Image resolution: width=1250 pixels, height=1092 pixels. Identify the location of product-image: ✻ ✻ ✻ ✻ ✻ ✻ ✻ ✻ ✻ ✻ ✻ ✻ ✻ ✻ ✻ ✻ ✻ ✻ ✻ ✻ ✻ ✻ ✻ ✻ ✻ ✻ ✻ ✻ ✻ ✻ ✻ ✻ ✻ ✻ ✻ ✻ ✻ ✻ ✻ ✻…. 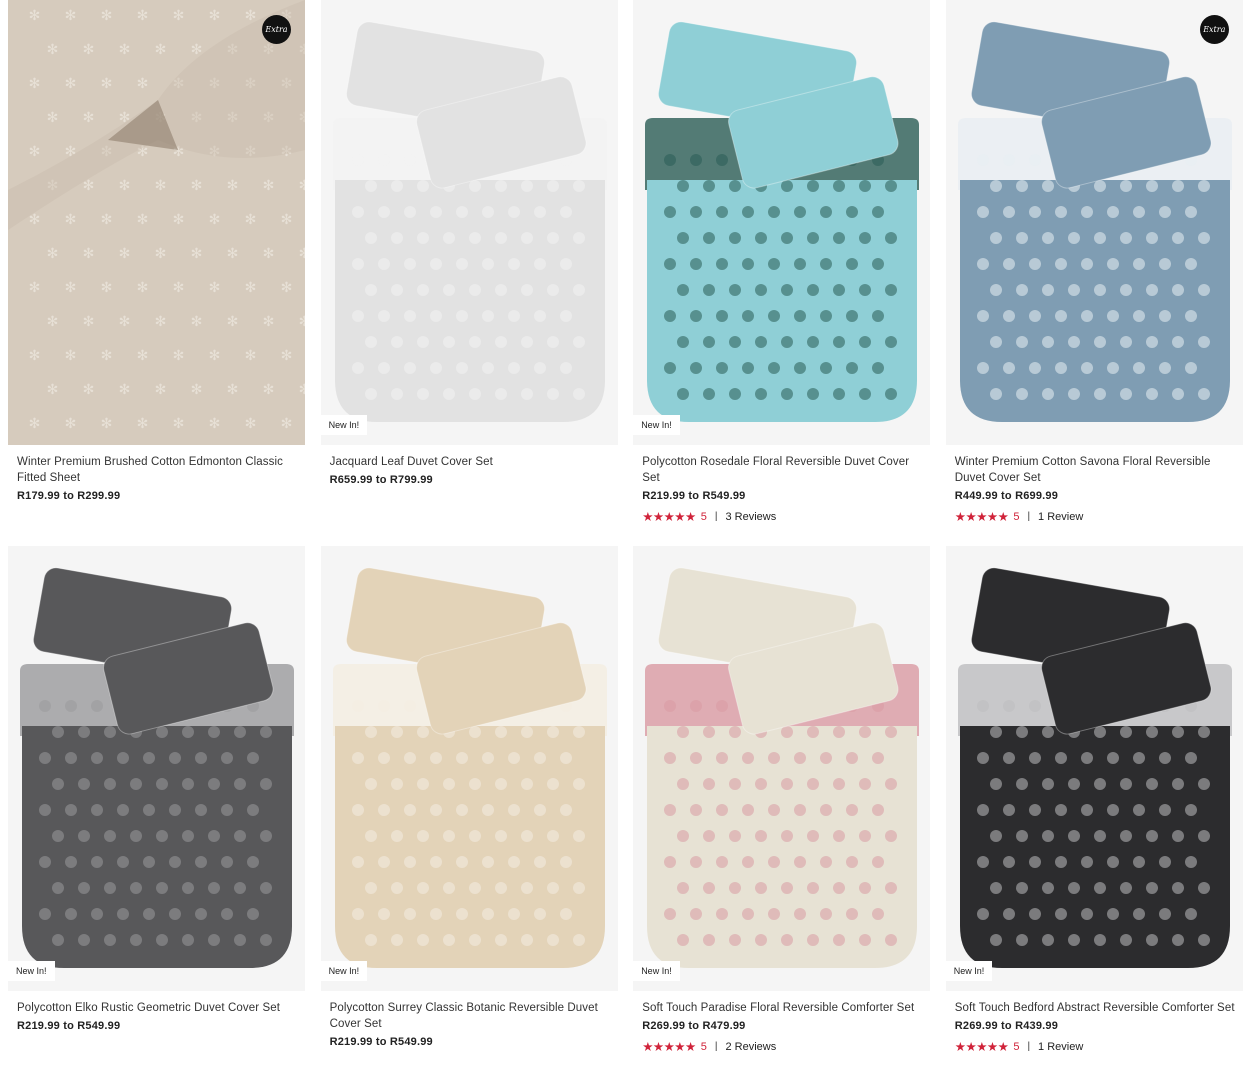
(156, 222).